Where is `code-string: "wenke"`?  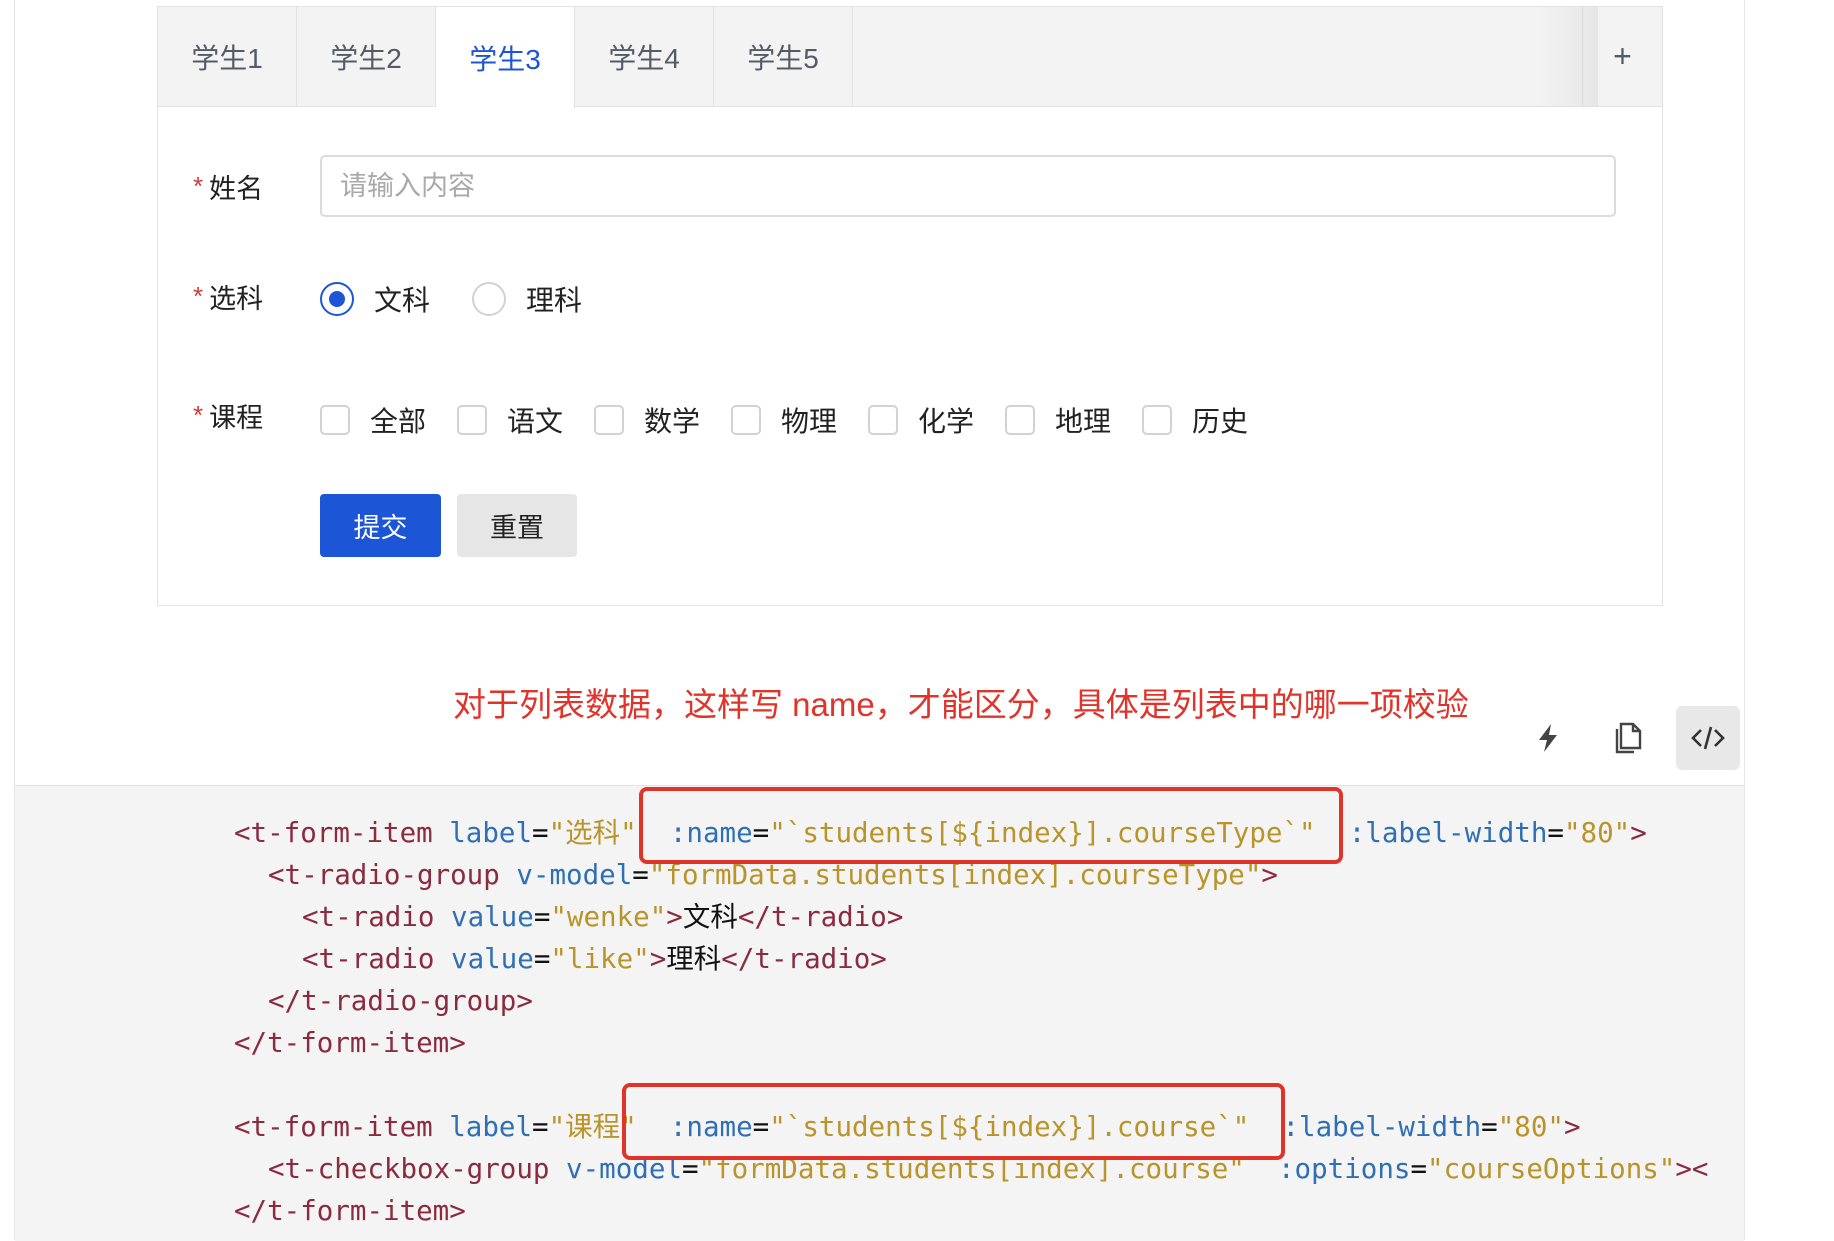
code-string: "wenke" is located at coordinates (608, 917).